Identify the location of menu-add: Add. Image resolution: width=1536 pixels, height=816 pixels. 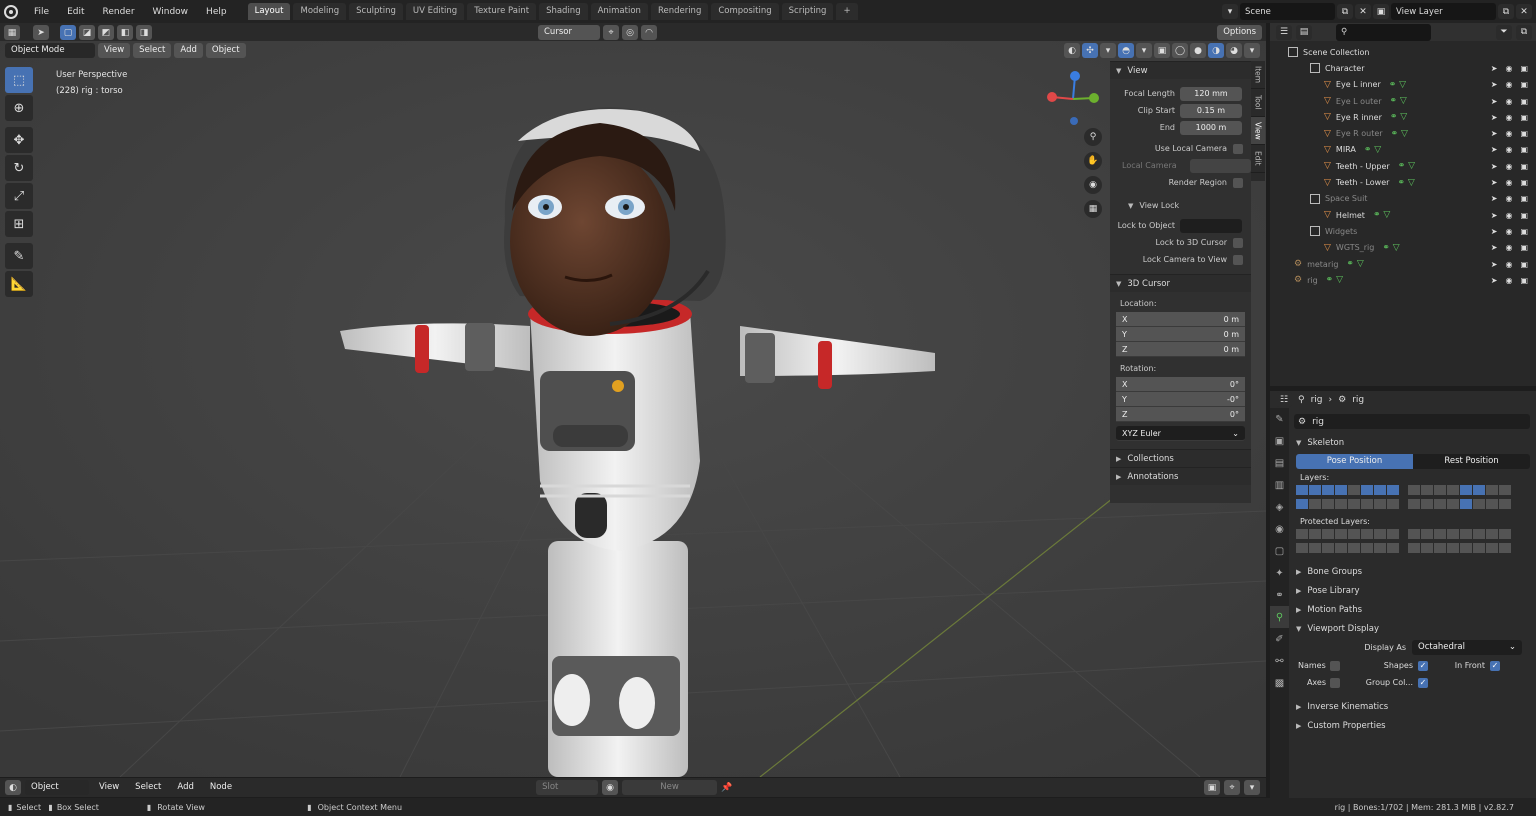
(185, 787).